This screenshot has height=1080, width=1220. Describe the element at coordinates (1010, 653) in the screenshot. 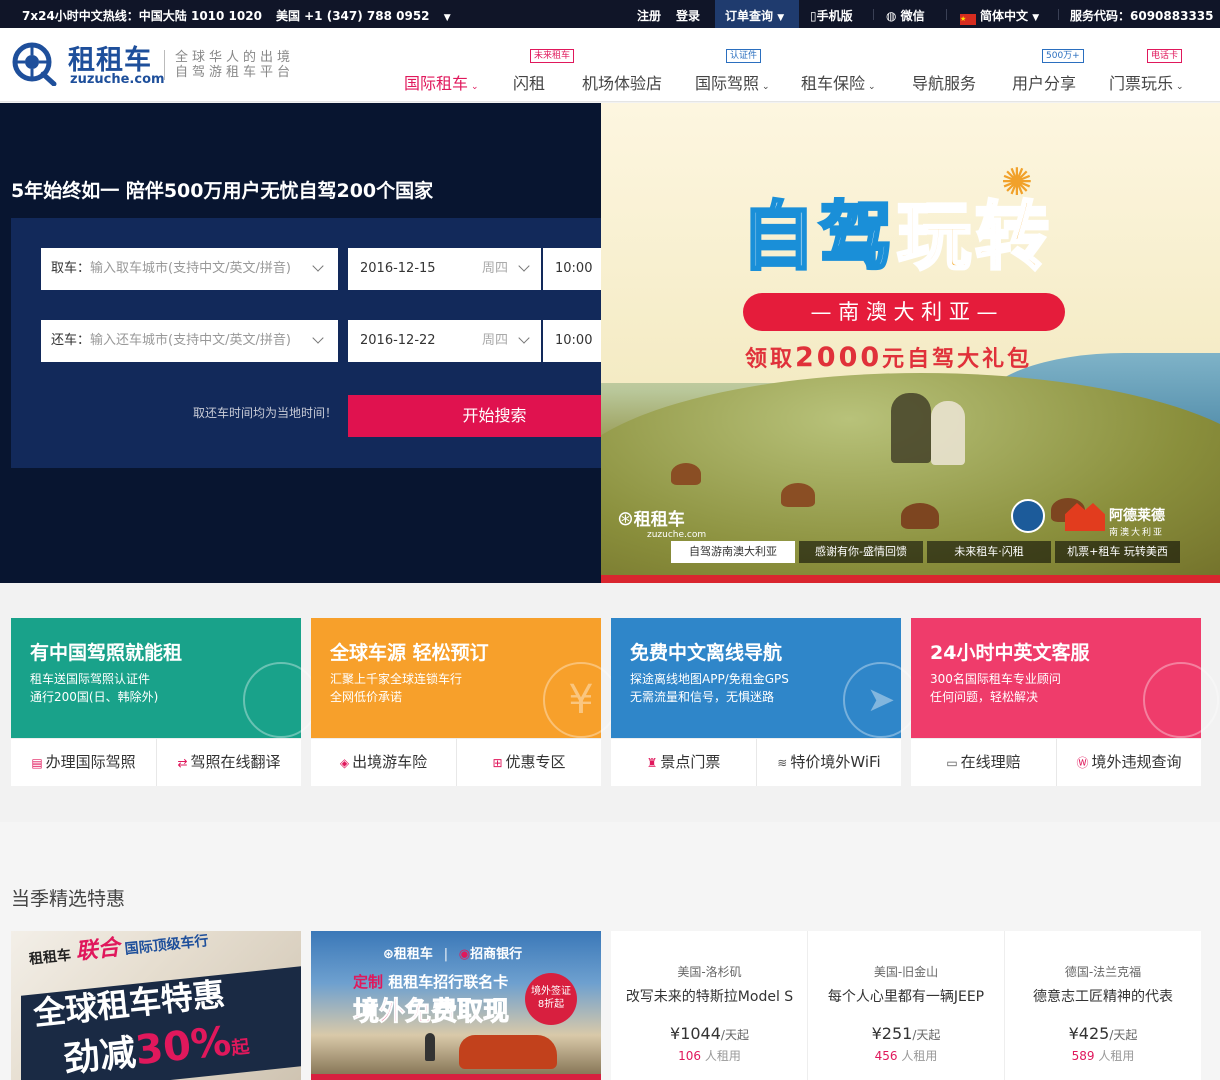

I see `feature-title: 24小时中英文客服` at that location.